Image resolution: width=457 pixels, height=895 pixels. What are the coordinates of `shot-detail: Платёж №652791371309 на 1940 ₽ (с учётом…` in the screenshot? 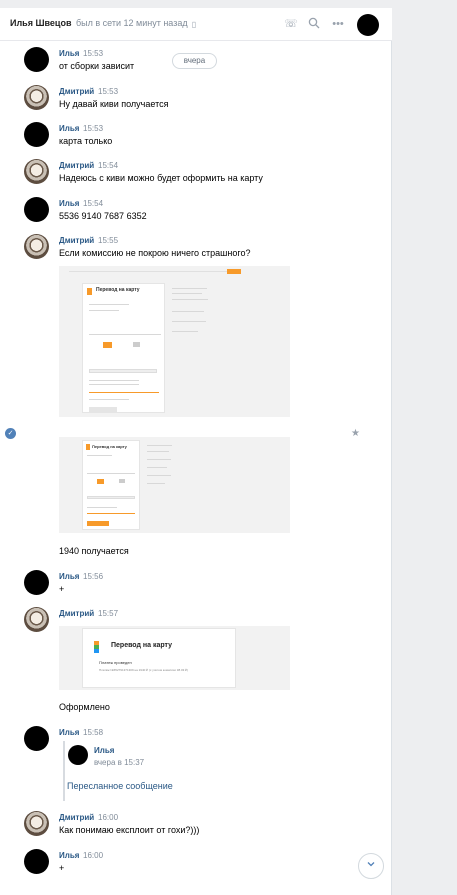 It's located at (144, 670).